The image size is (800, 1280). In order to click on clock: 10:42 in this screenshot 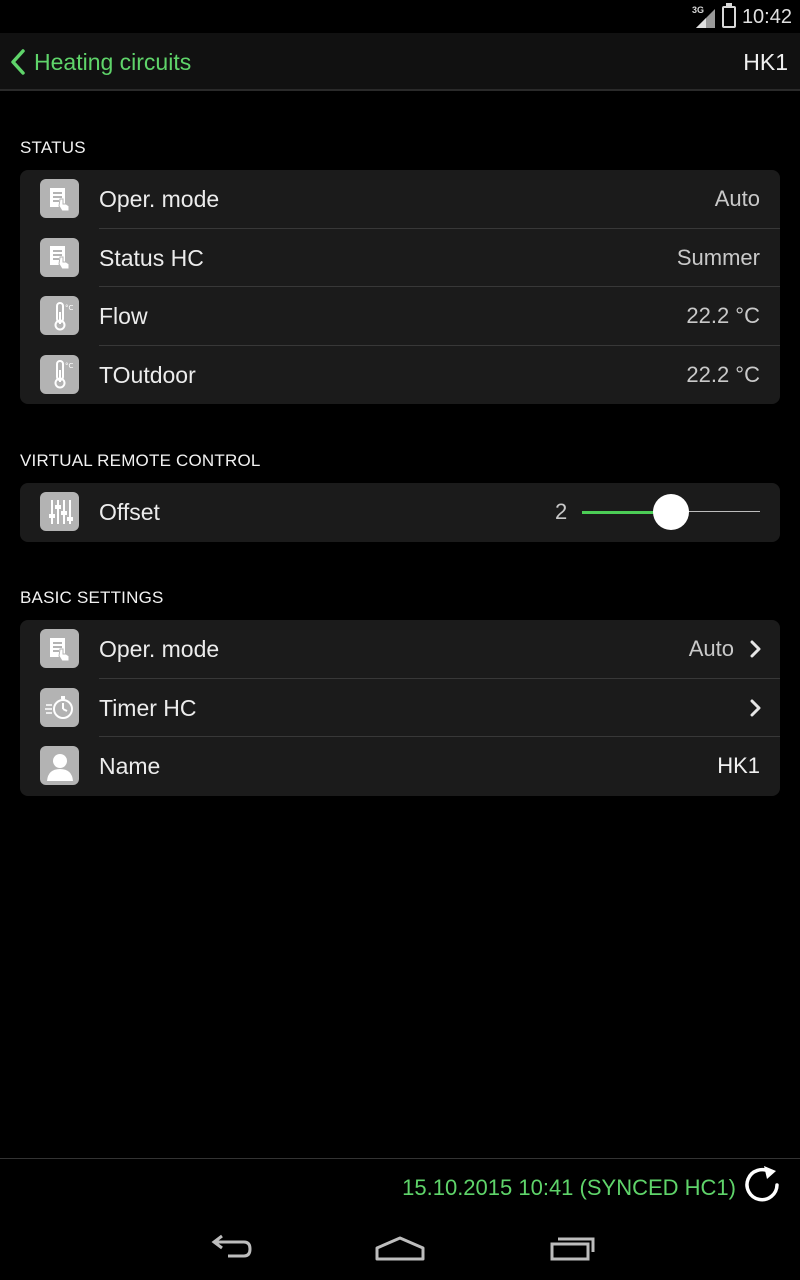, I will do `click(766, 16)`.